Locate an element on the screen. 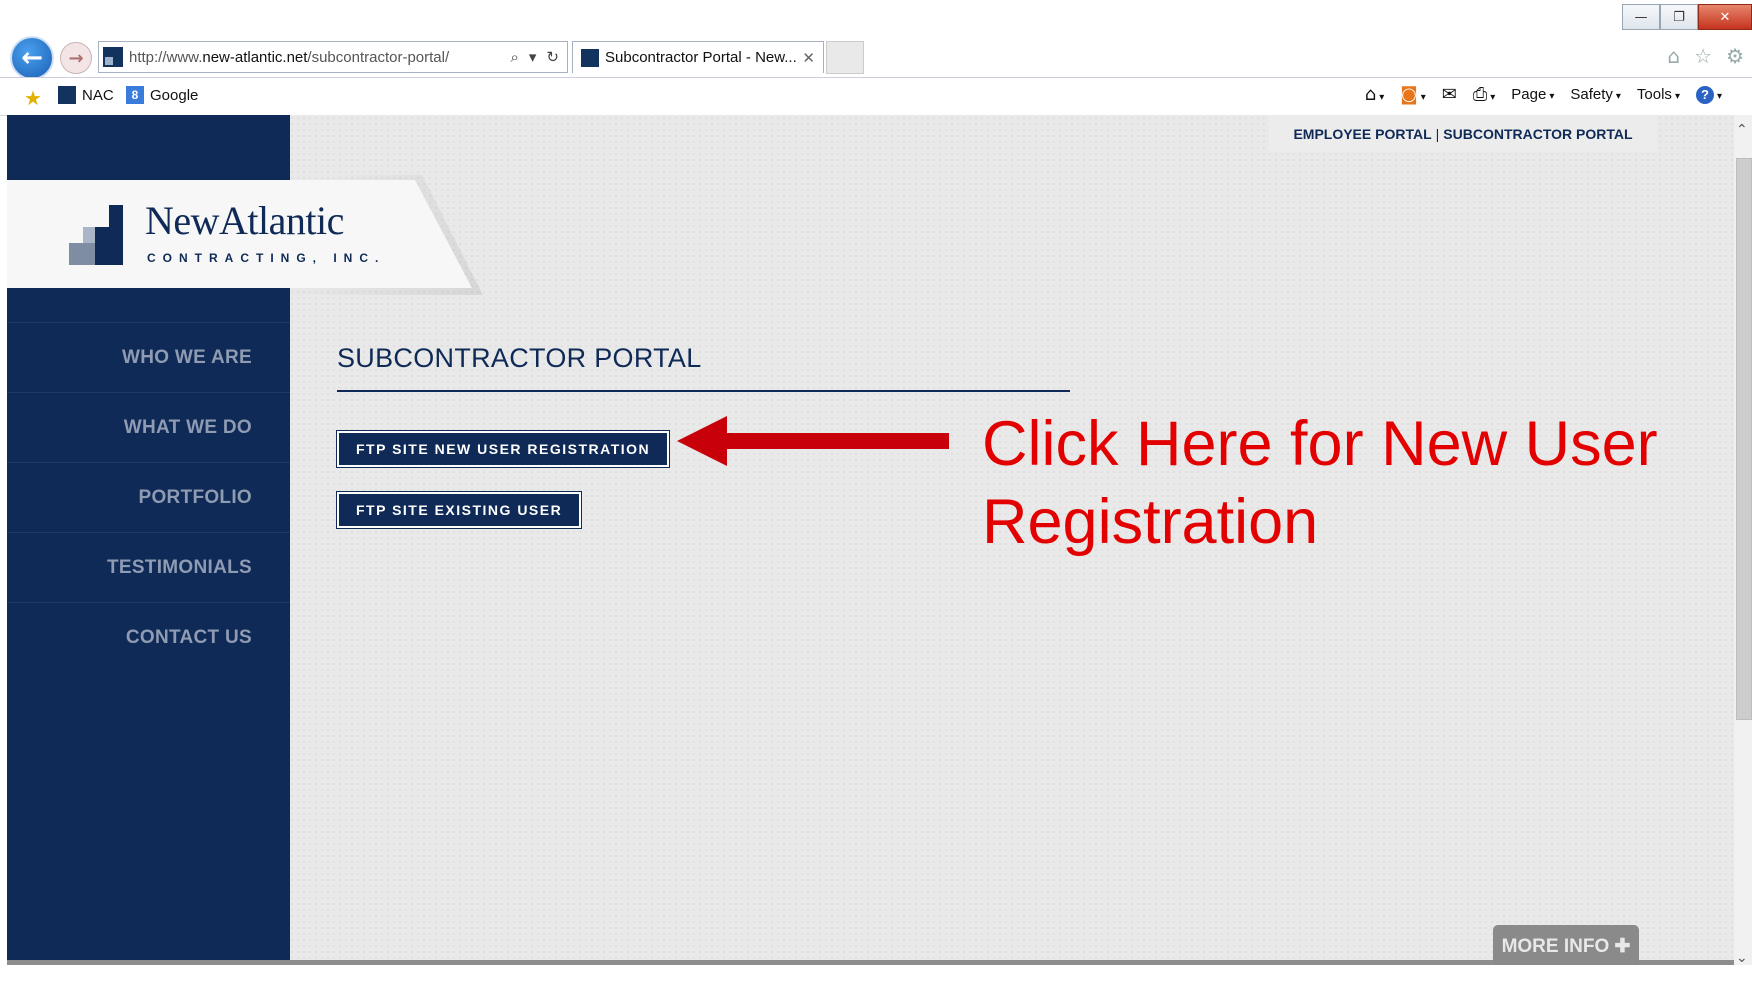 The image size is (1752, 986). employee-portal-link: EMPLOYEE PORTAL is located at coordinates (1362, 134).